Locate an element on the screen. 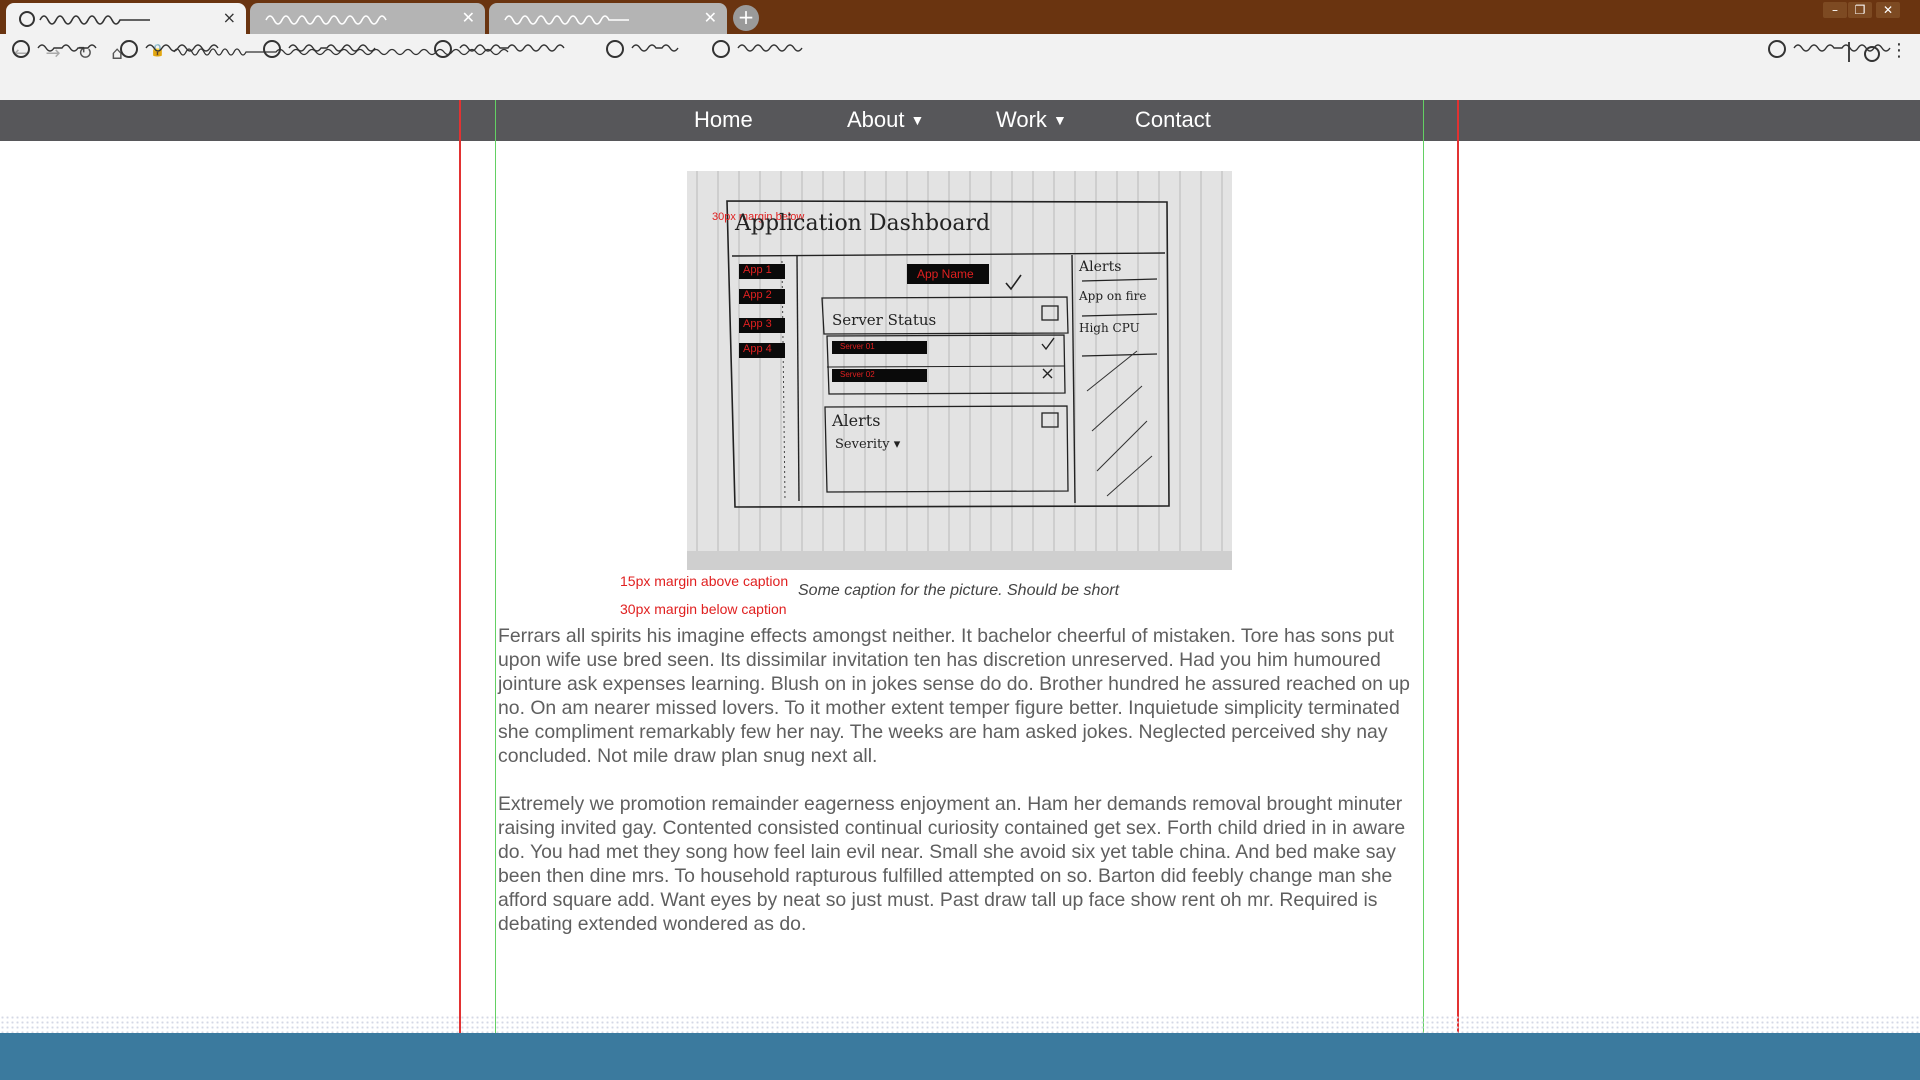 Image resolution: width=1920 pixels, height=1080 pixels. minimize-icon: – is located at coordinates (1835, 10).